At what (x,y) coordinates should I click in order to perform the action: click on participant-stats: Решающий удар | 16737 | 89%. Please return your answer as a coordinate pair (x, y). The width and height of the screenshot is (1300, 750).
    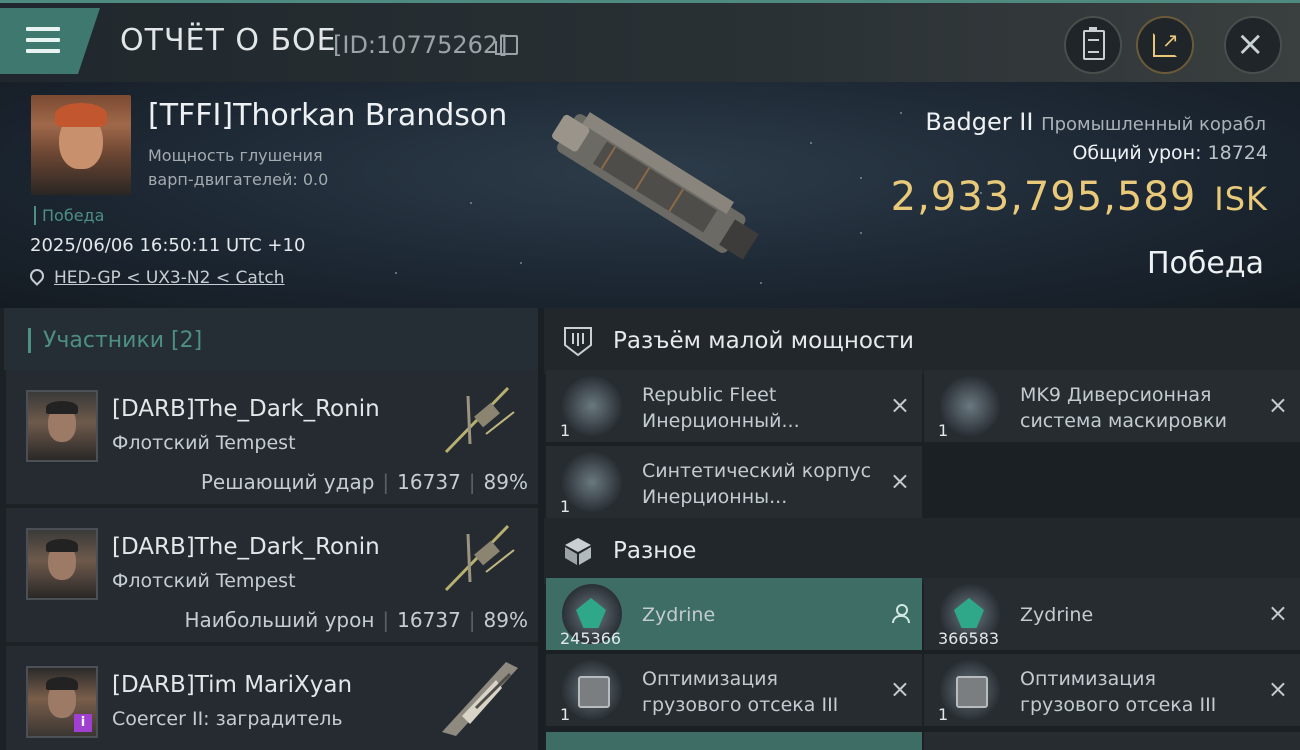
    Looking at the image, I should click on (364, 482).